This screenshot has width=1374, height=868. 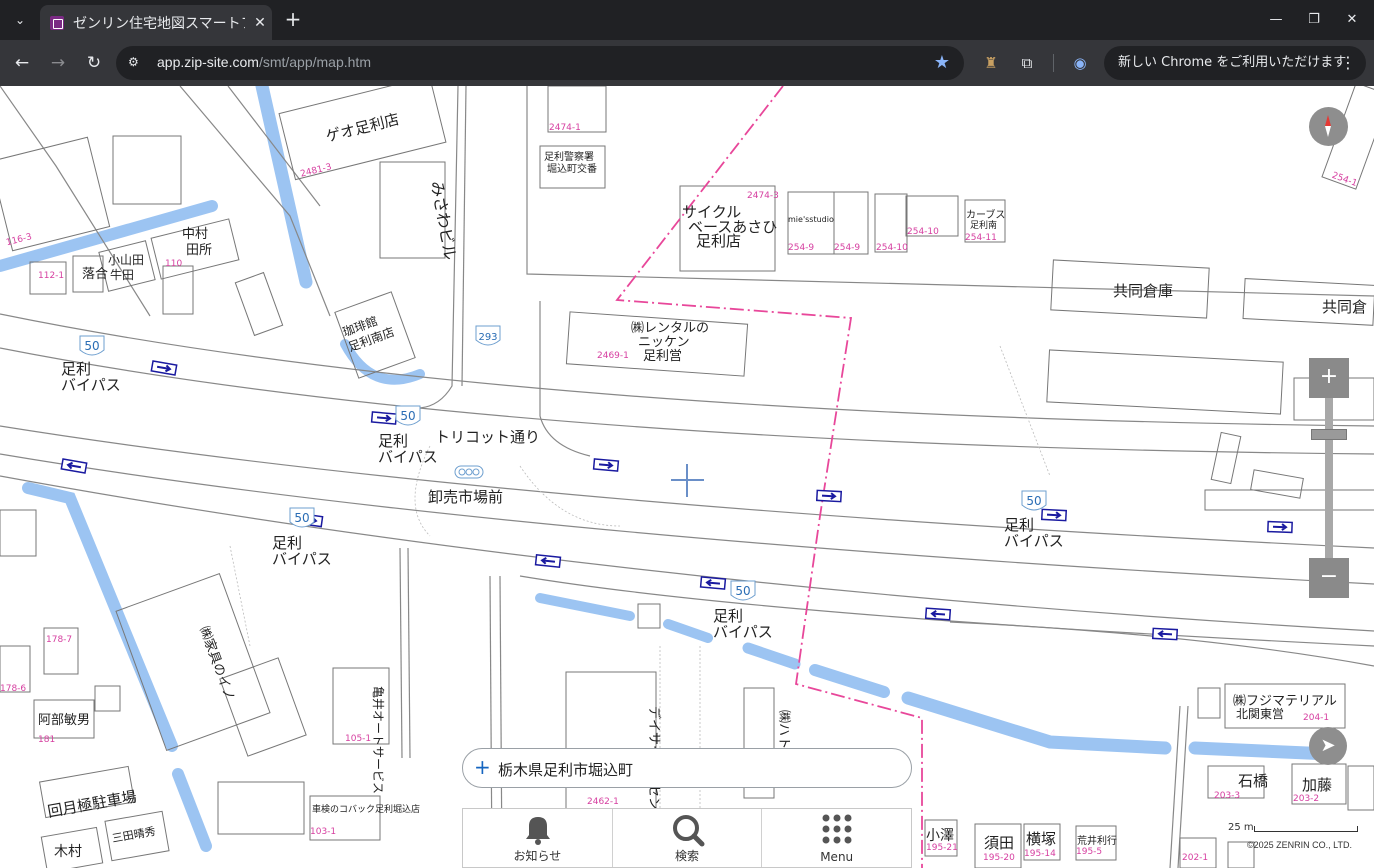 I want to click on svg-text: ニッケン, so click(x=664, y=342).